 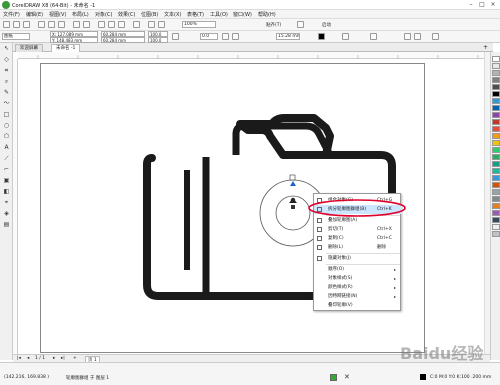 I want to click on group-icon, so click(x=319, y=200).